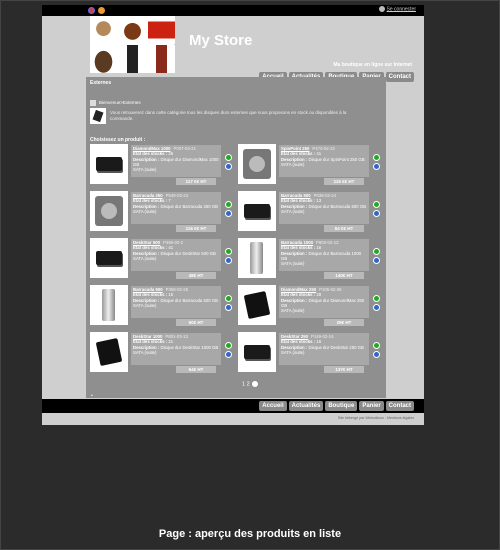  What do you see at coordinates (399, 406) in the screenshot?
I see `footer-nav-contact: Contact` at bounding box center [399, 406].